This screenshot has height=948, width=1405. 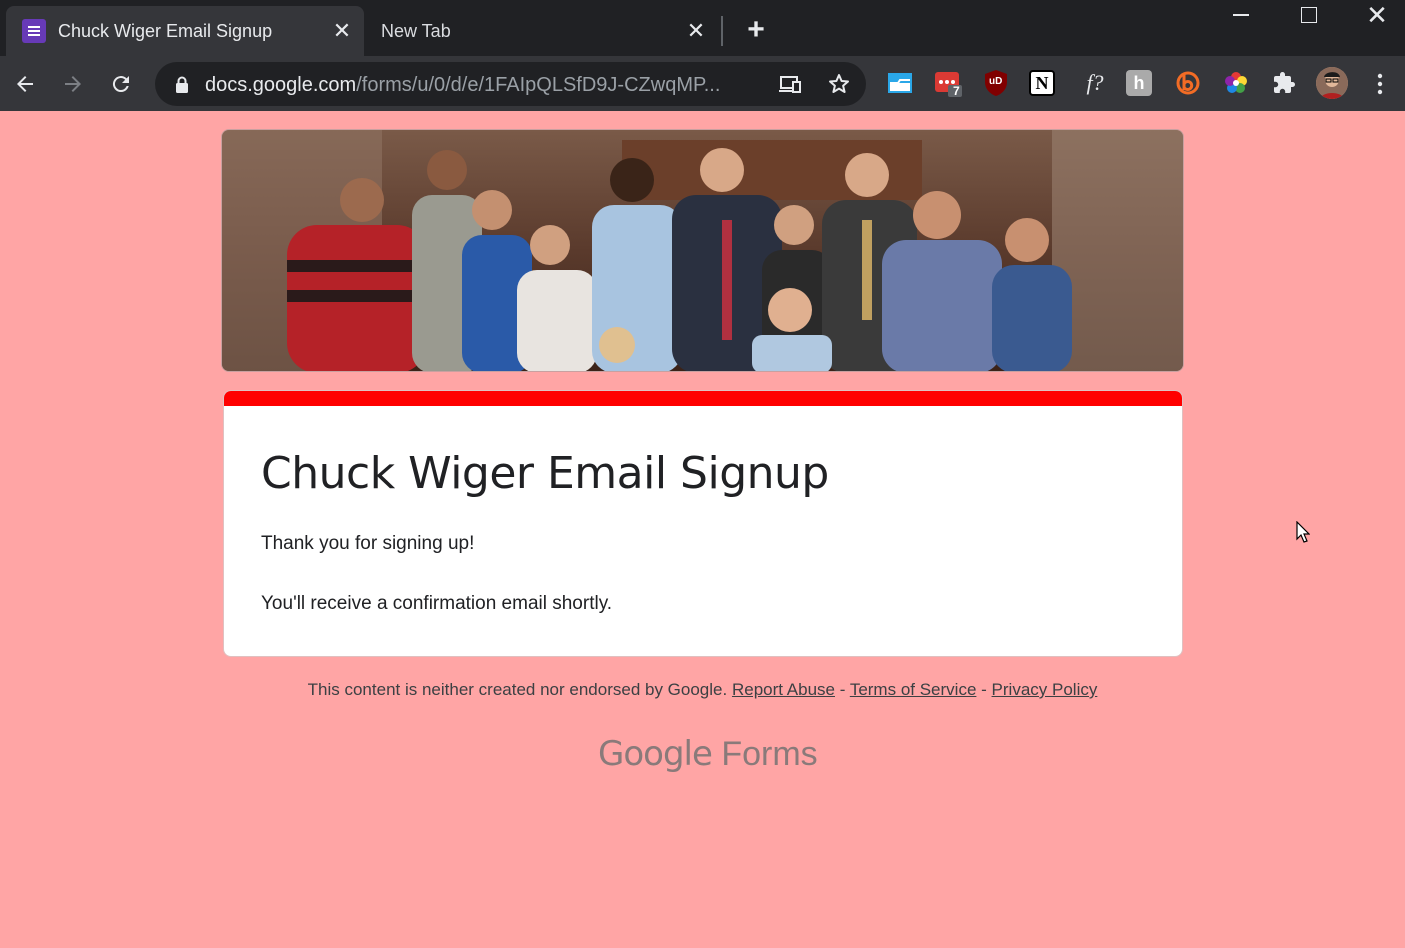 What do you see at coordinates (783, 689) in the screenshot?
I see `report-abuse-link: Report Abuse` at bounding box center [783, 689].